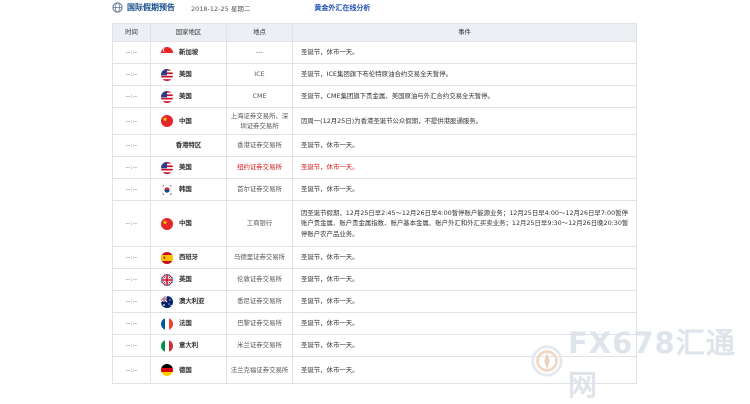  Describe the element at coordinates (167, 345) in the screenshot. I see `italy-flag-icon` at that location.